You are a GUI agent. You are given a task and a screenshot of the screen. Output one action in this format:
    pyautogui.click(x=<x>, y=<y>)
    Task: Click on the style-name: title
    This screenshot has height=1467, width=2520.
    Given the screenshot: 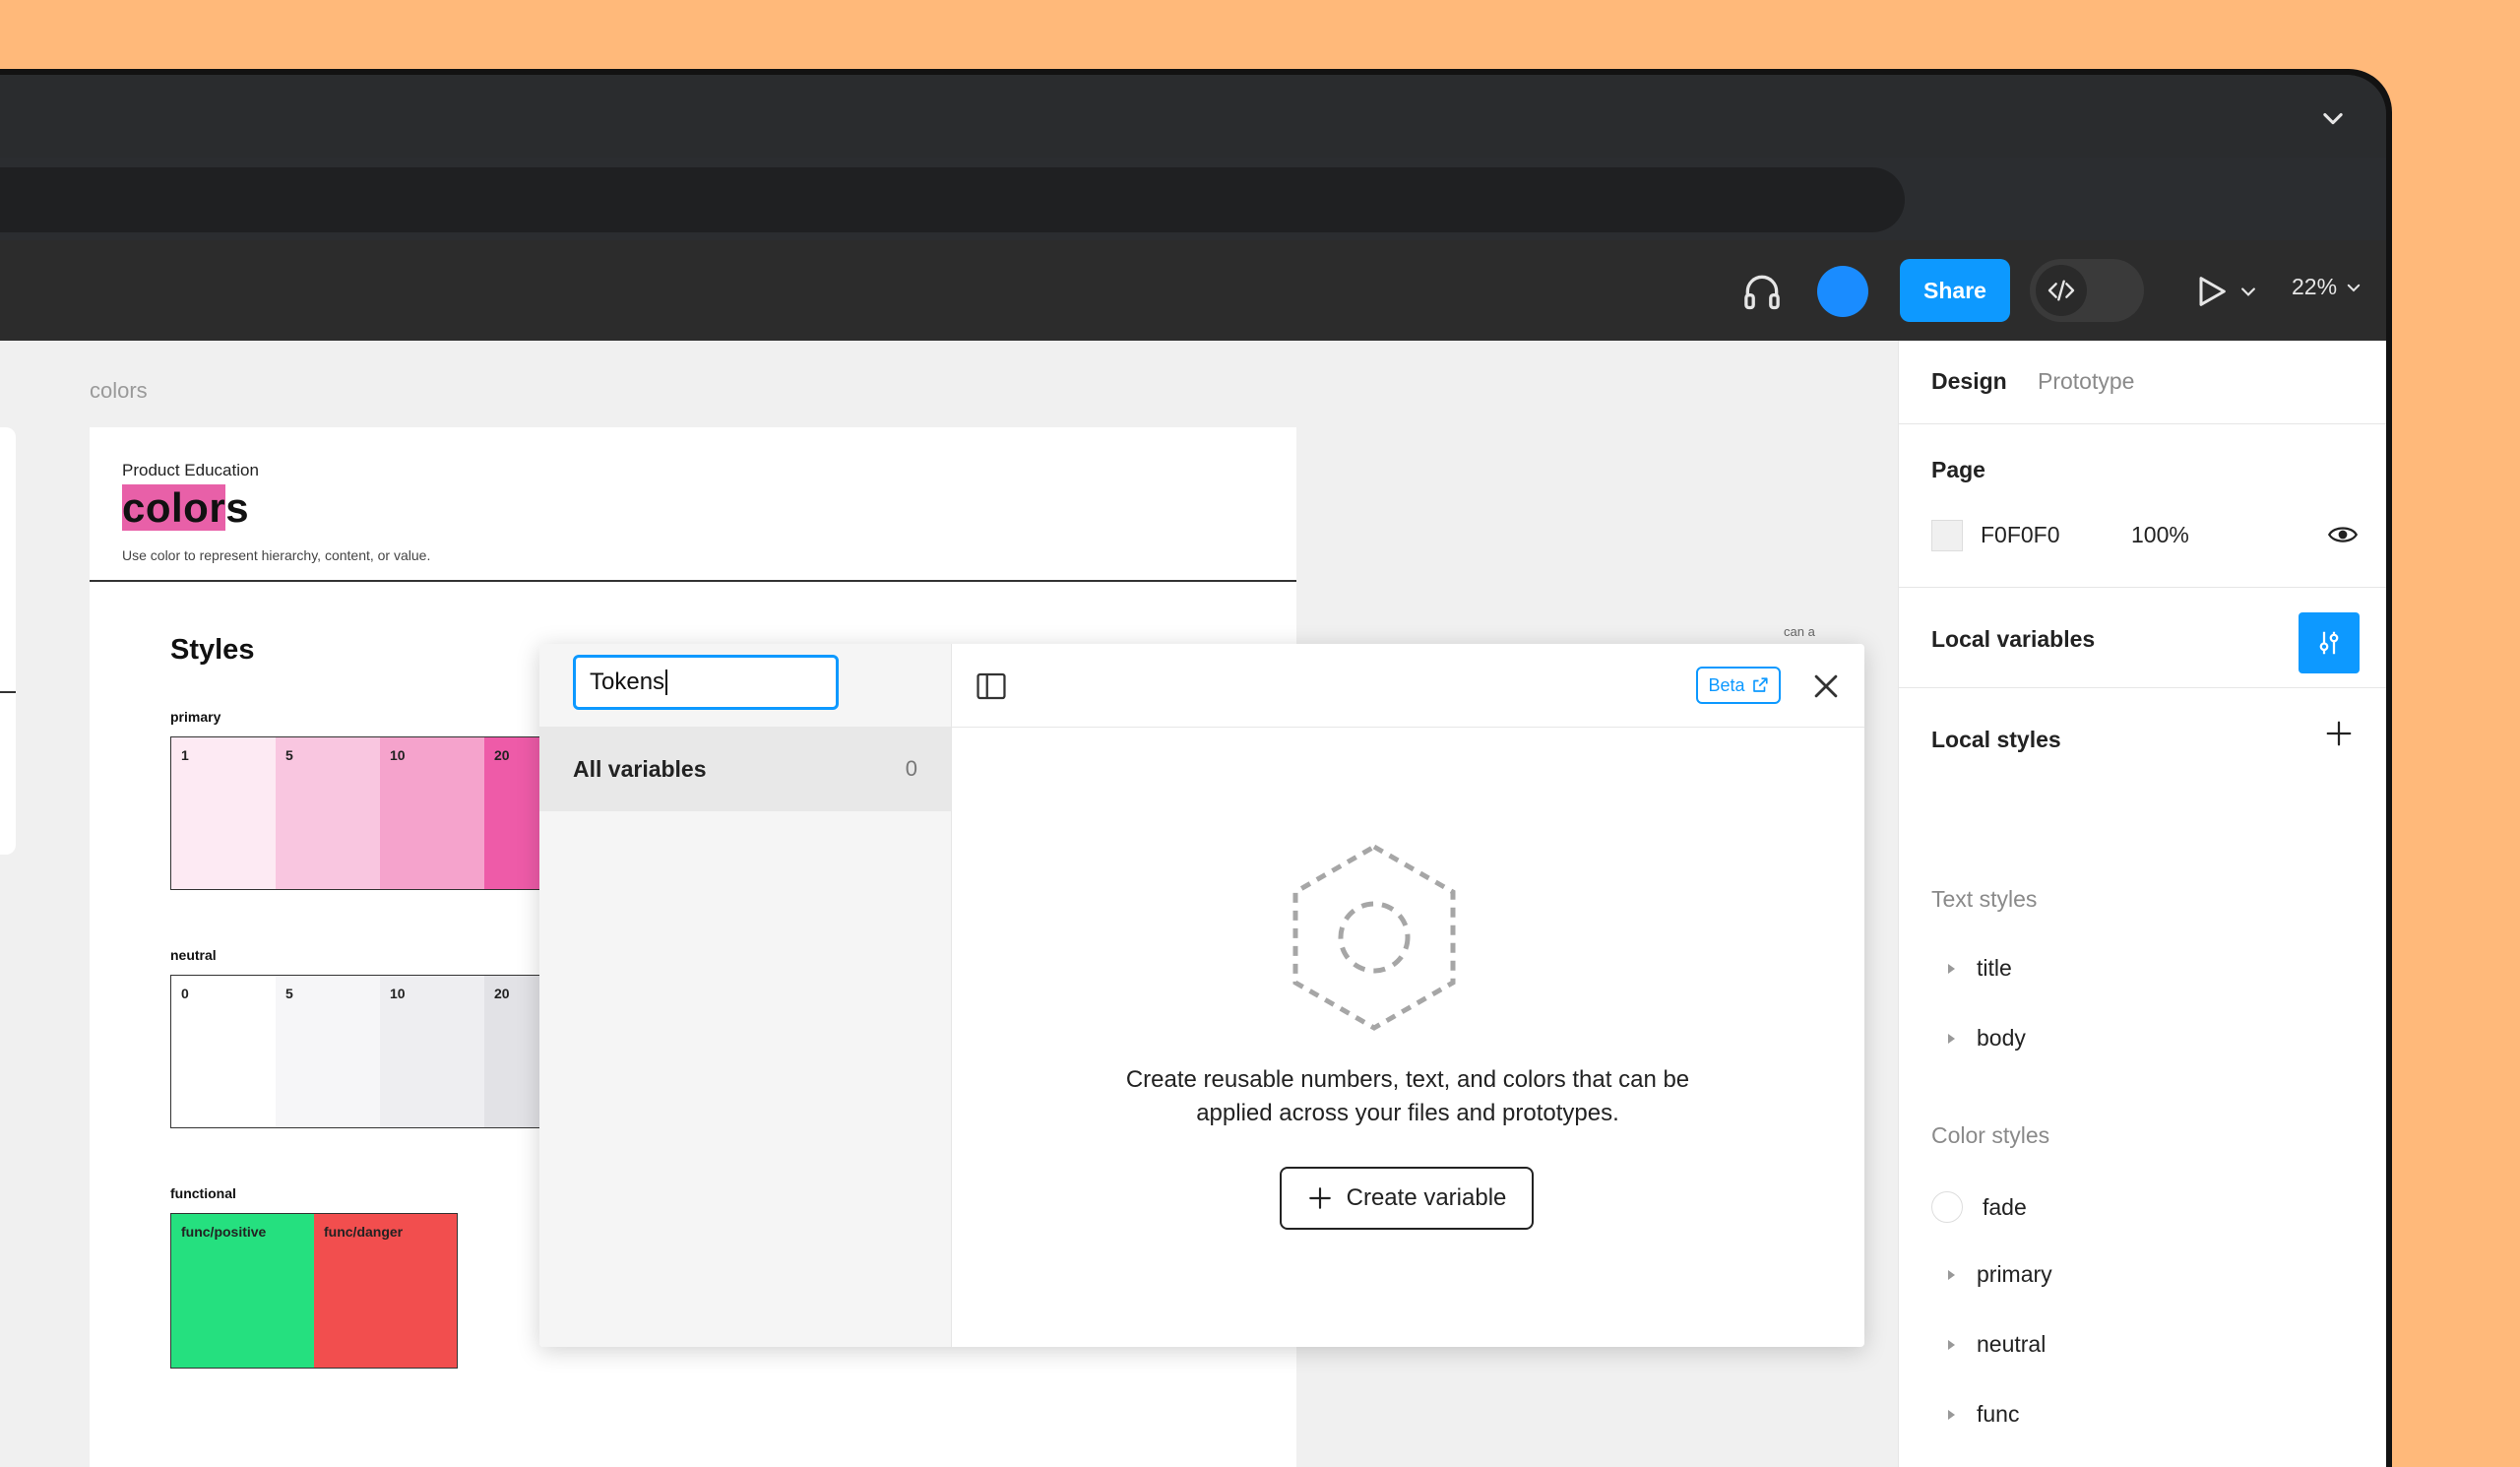 What is the action you would take?
    pyautogui.click(x=1994, y=968)
    